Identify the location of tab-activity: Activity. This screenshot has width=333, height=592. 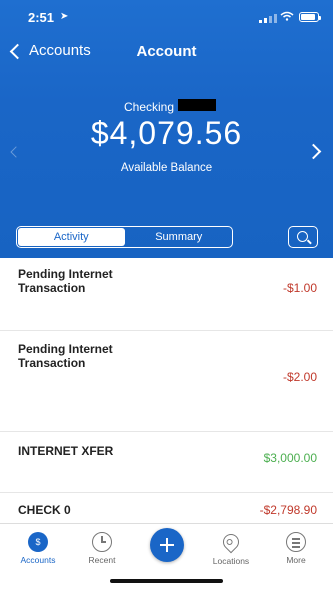
(71, 237).